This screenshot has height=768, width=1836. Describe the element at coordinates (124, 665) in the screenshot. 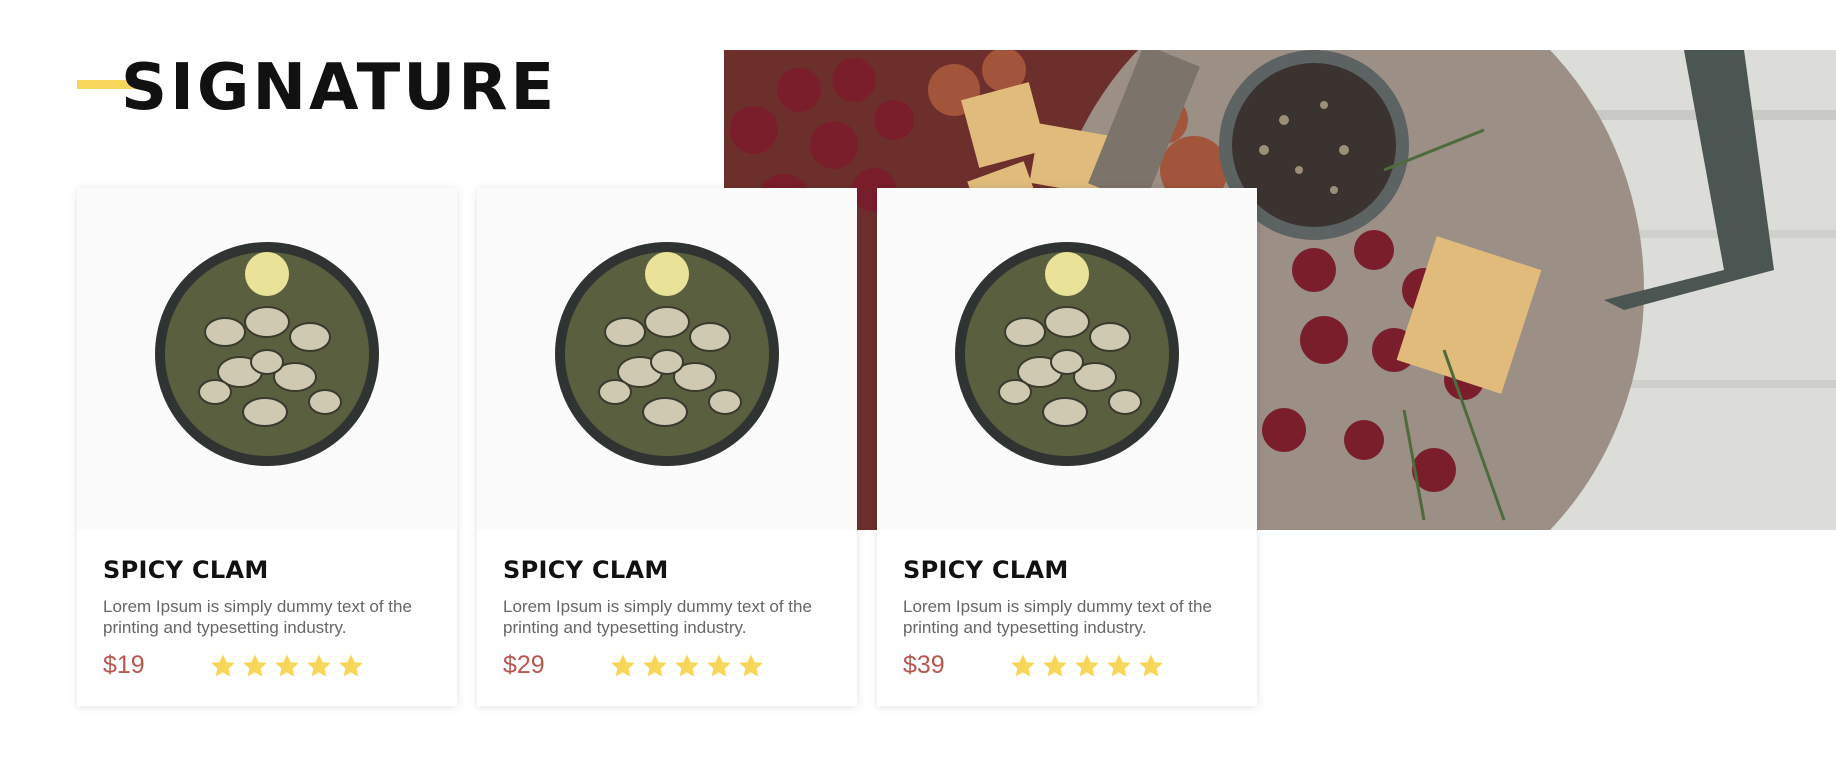

I see `card-price: $19` at that location.